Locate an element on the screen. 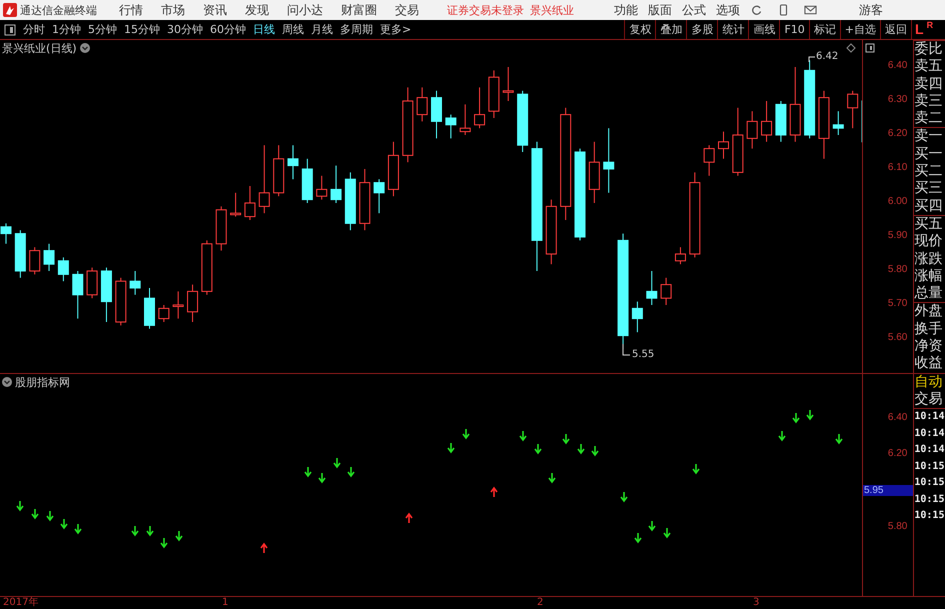 The height and width of the screenshot is (609, 945). menu-item: 行情 is located at coordinates (131, 10).